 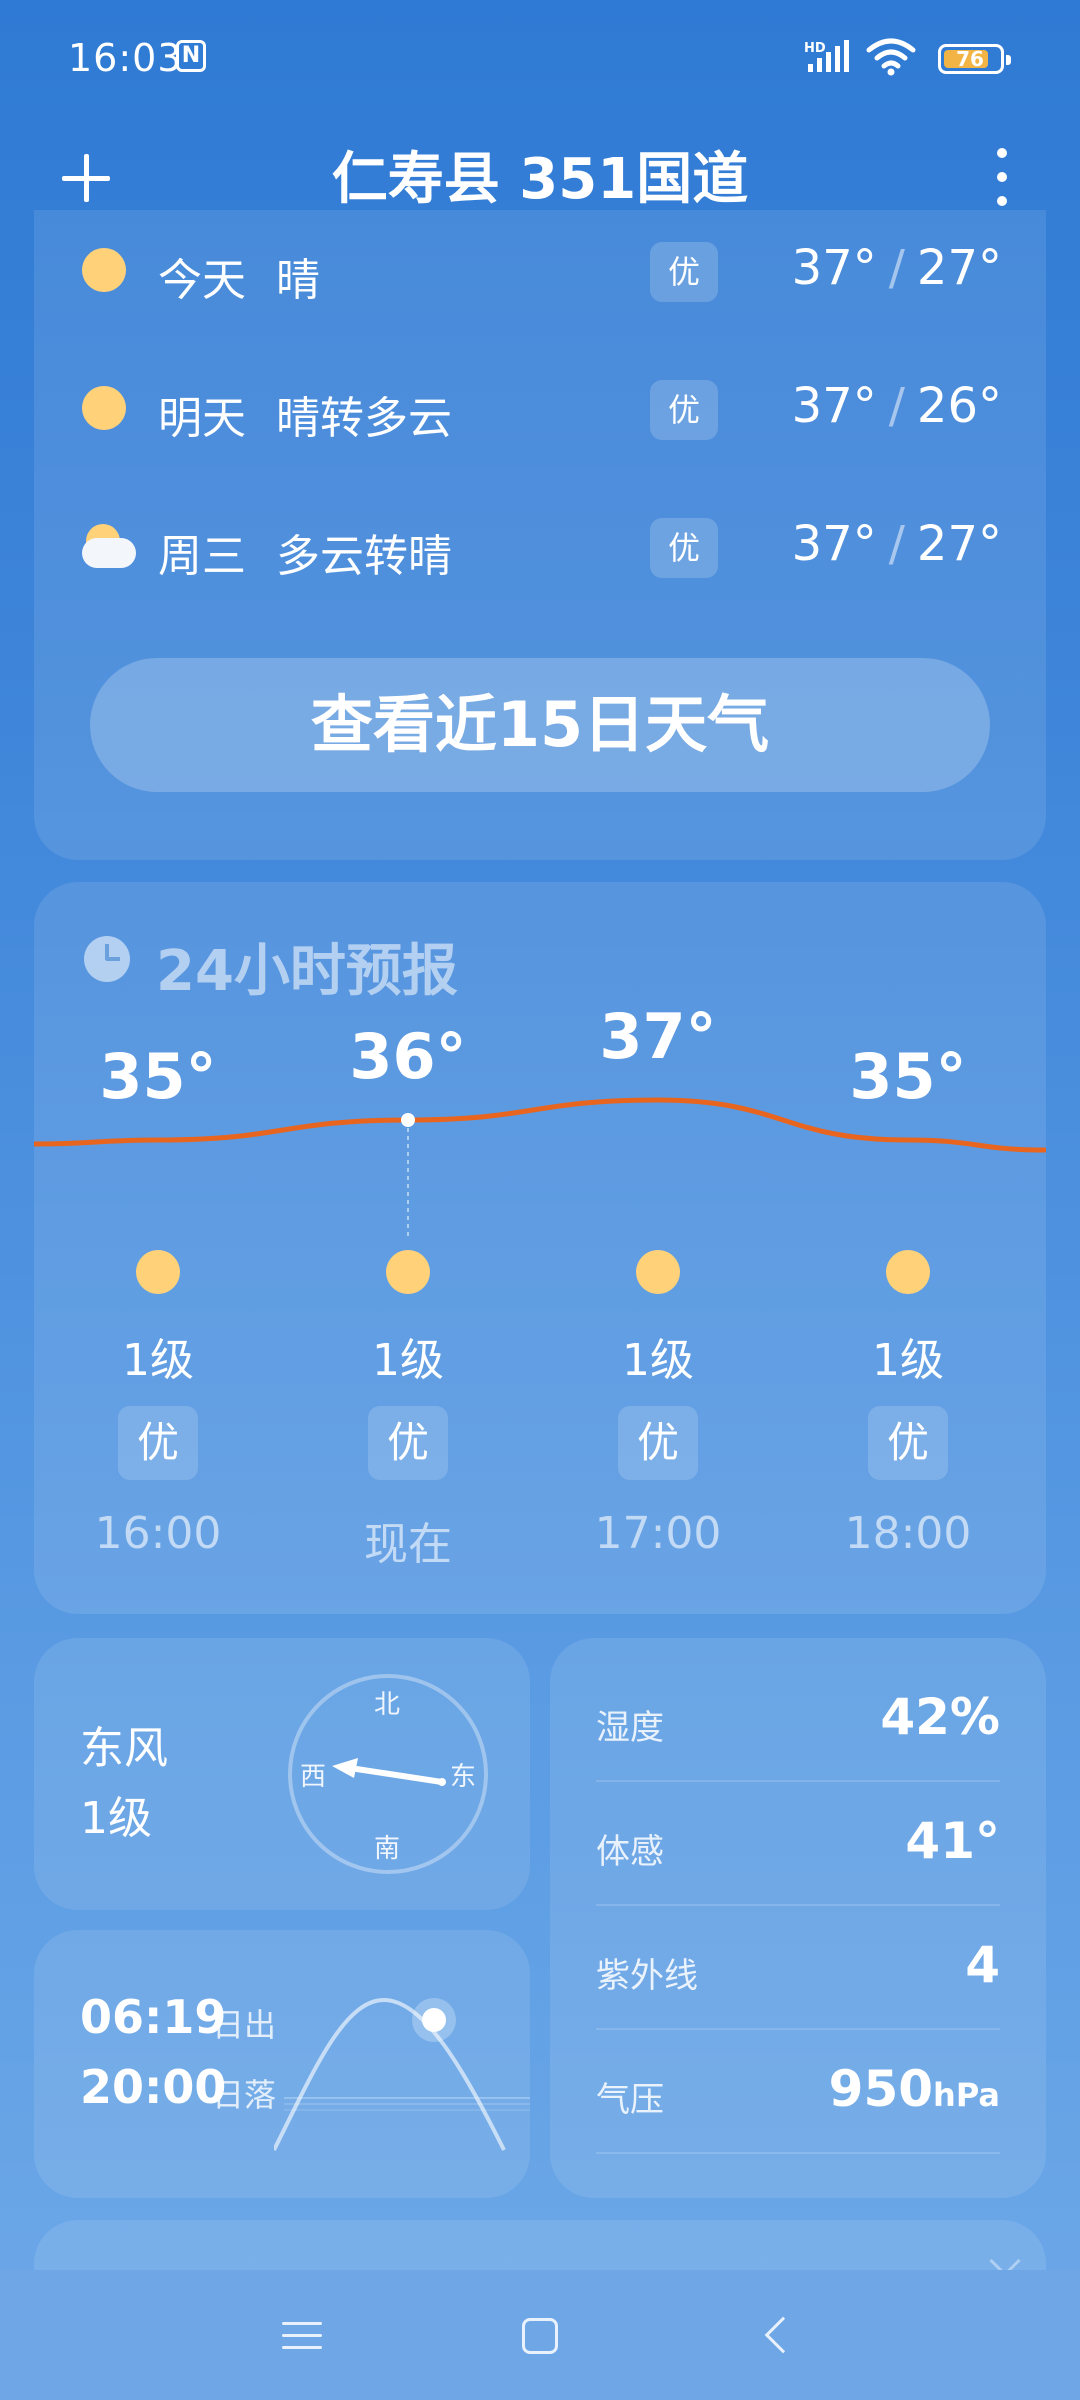 I want to click on detail-row-uv: 紫外线 4, so click(x=798, y=1968).